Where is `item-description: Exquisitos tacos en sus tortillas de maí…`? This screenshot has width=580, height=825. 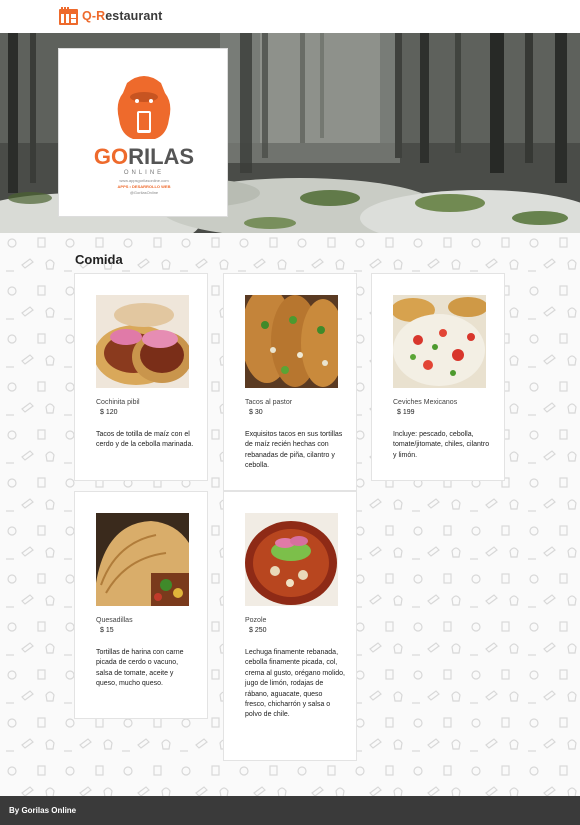
item-description: Exquisitos tacos en sus tortillas de maí… is located at coordinates (294, 450).